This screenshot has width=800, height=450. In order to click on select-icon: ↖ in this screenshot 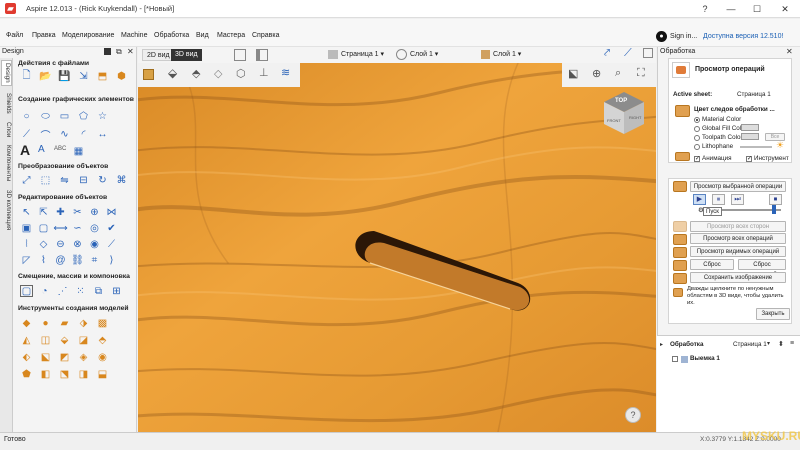, I will do `click(26, 212)`.